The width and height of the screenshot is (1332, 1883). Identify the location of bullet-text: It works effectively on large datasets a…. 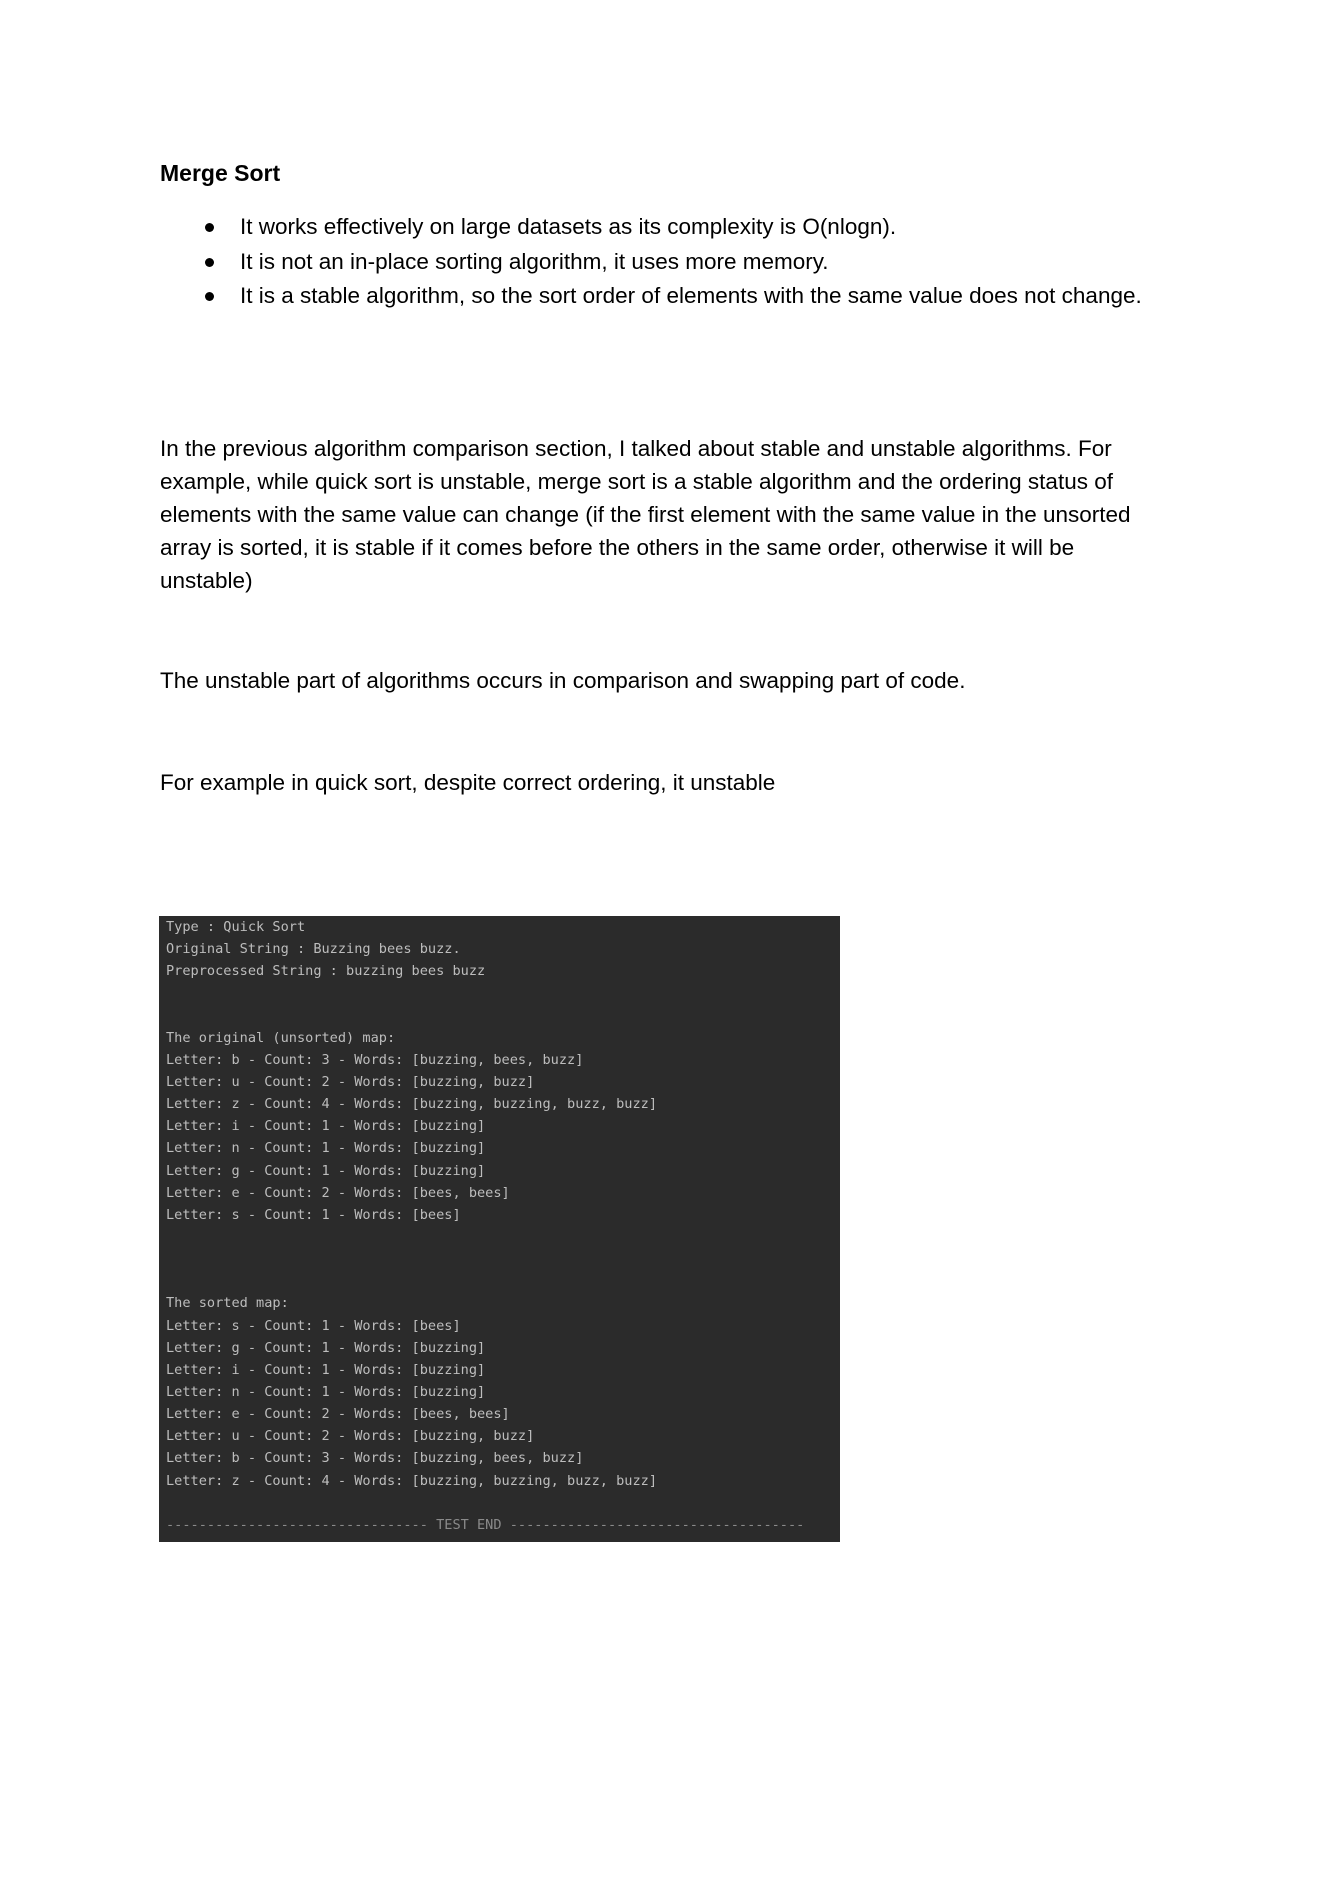
(568, 226).